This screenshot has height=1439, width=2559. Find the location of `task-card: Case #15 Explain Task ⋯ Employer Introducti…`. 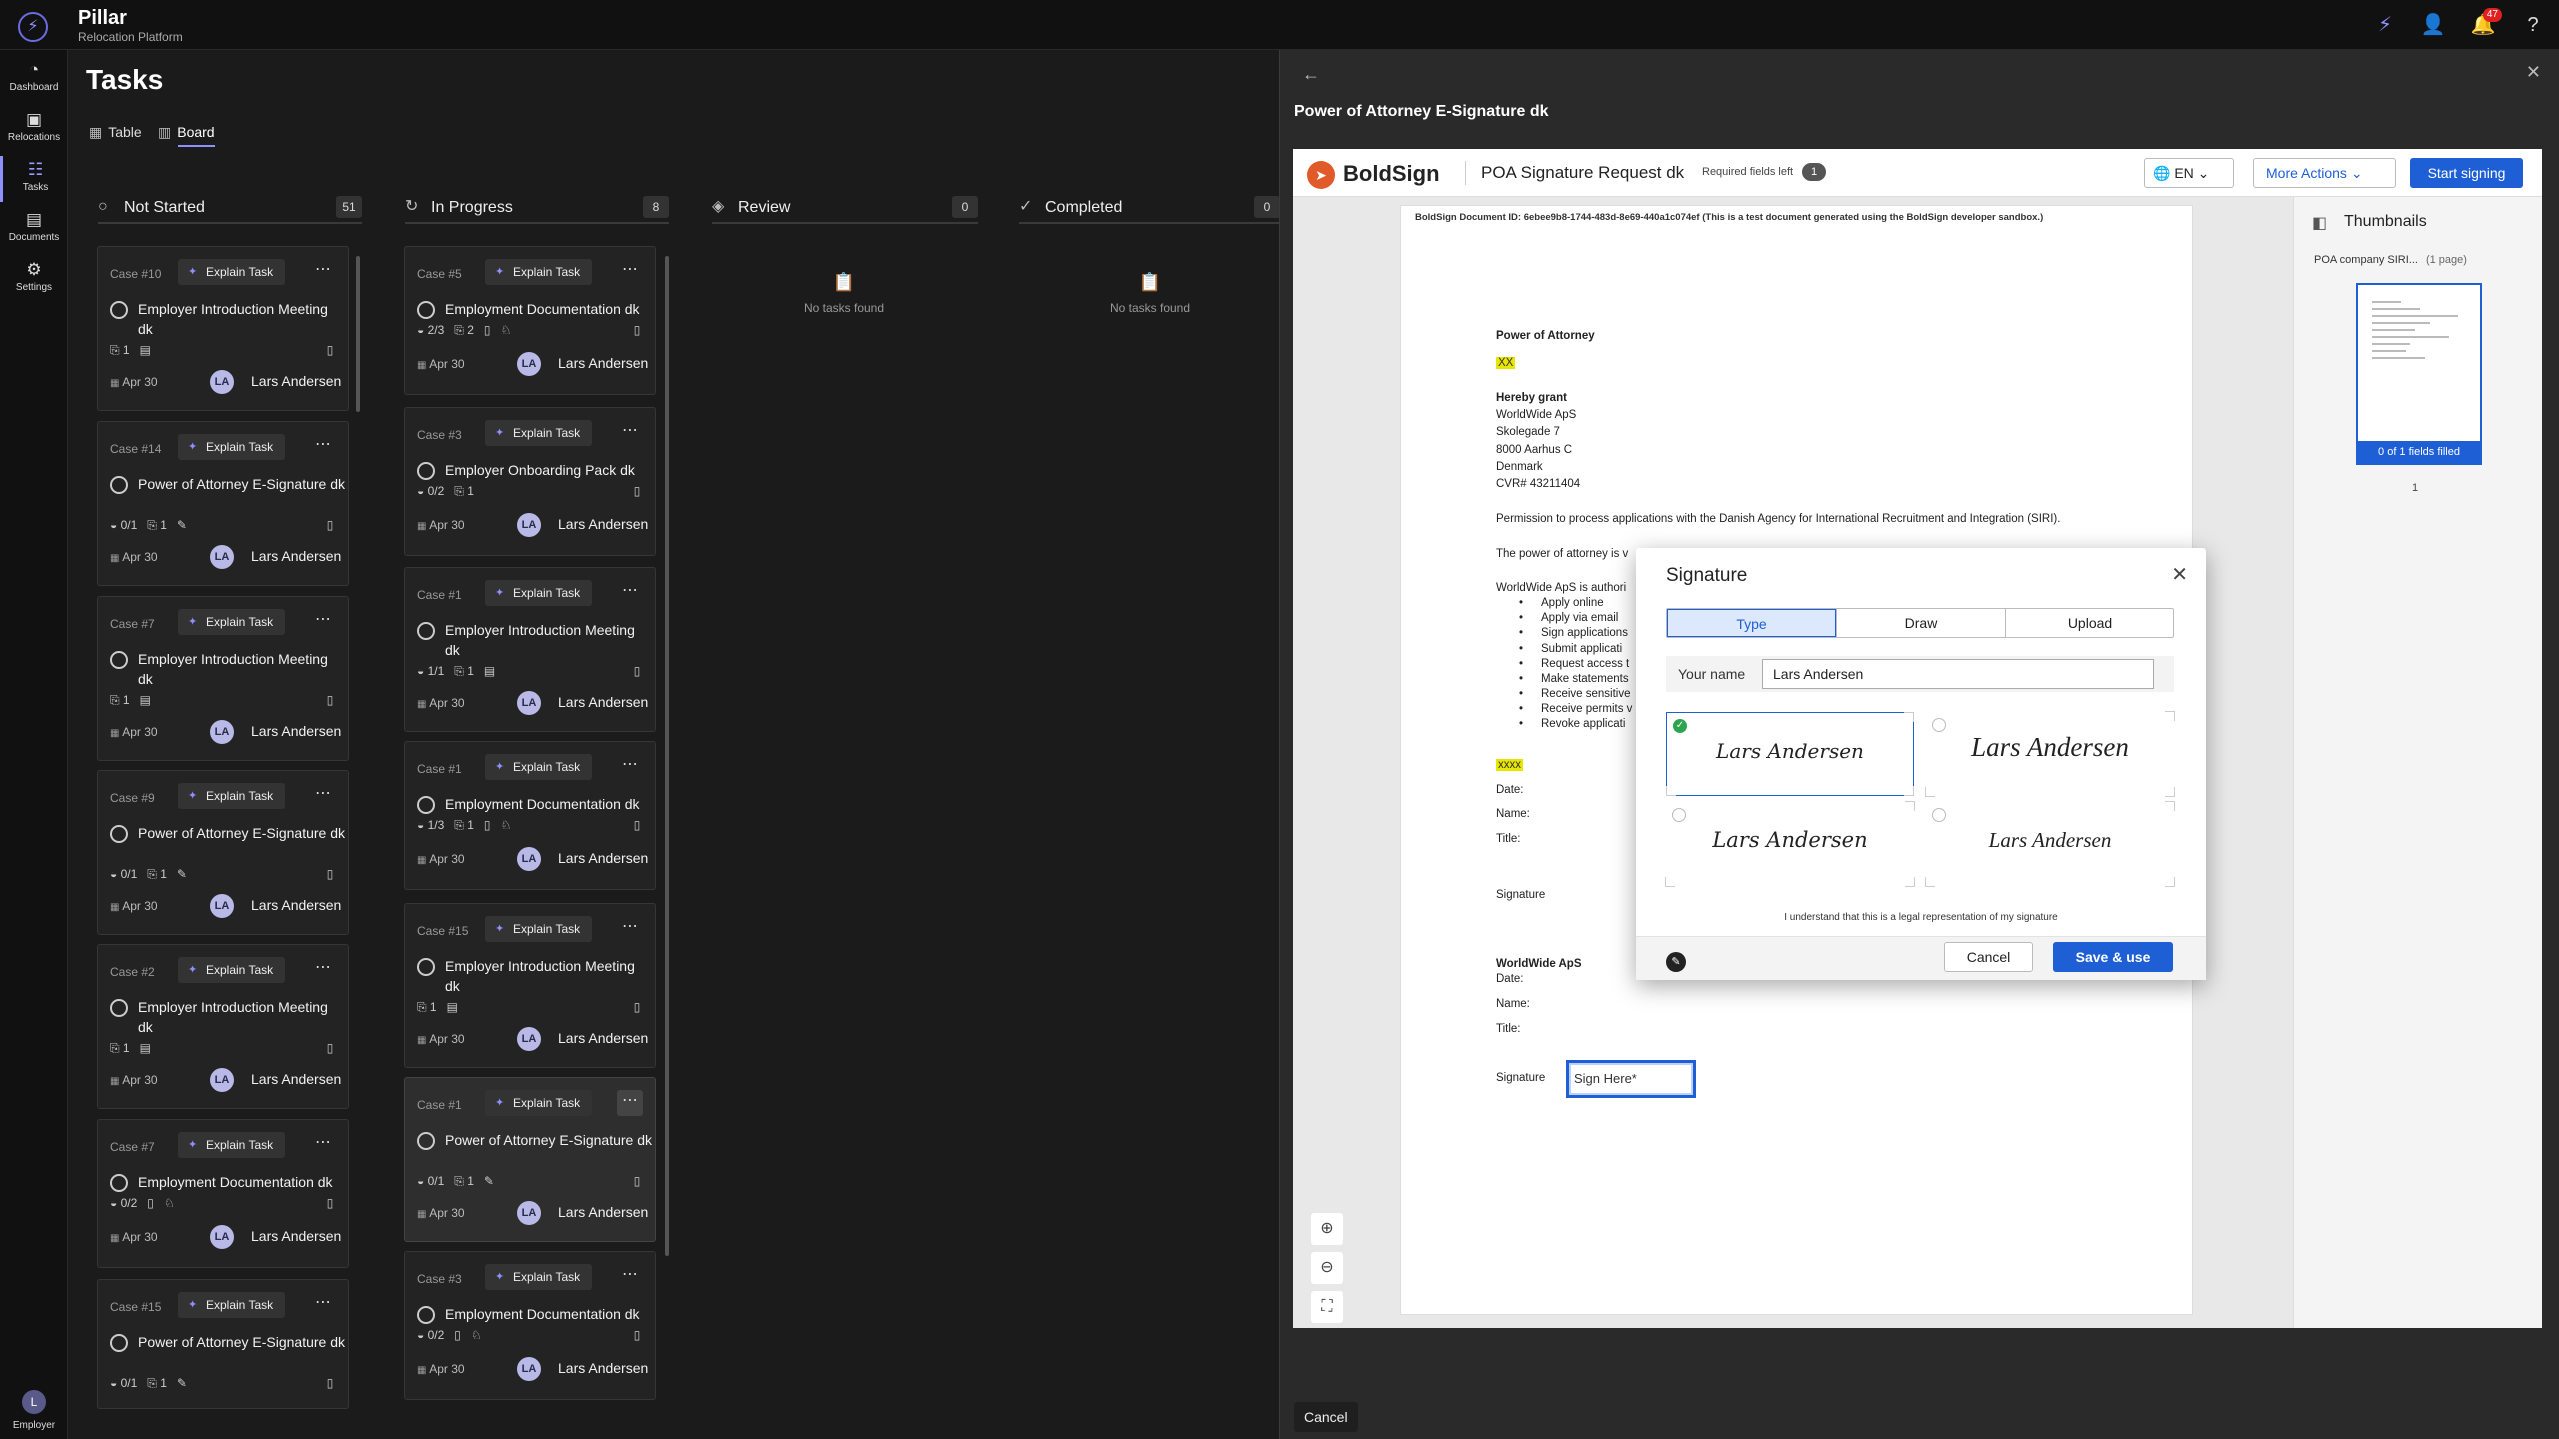

task-card: Case #15 Explain Task ⋯ Employer Introducti… is located at coordinates (530, 985).